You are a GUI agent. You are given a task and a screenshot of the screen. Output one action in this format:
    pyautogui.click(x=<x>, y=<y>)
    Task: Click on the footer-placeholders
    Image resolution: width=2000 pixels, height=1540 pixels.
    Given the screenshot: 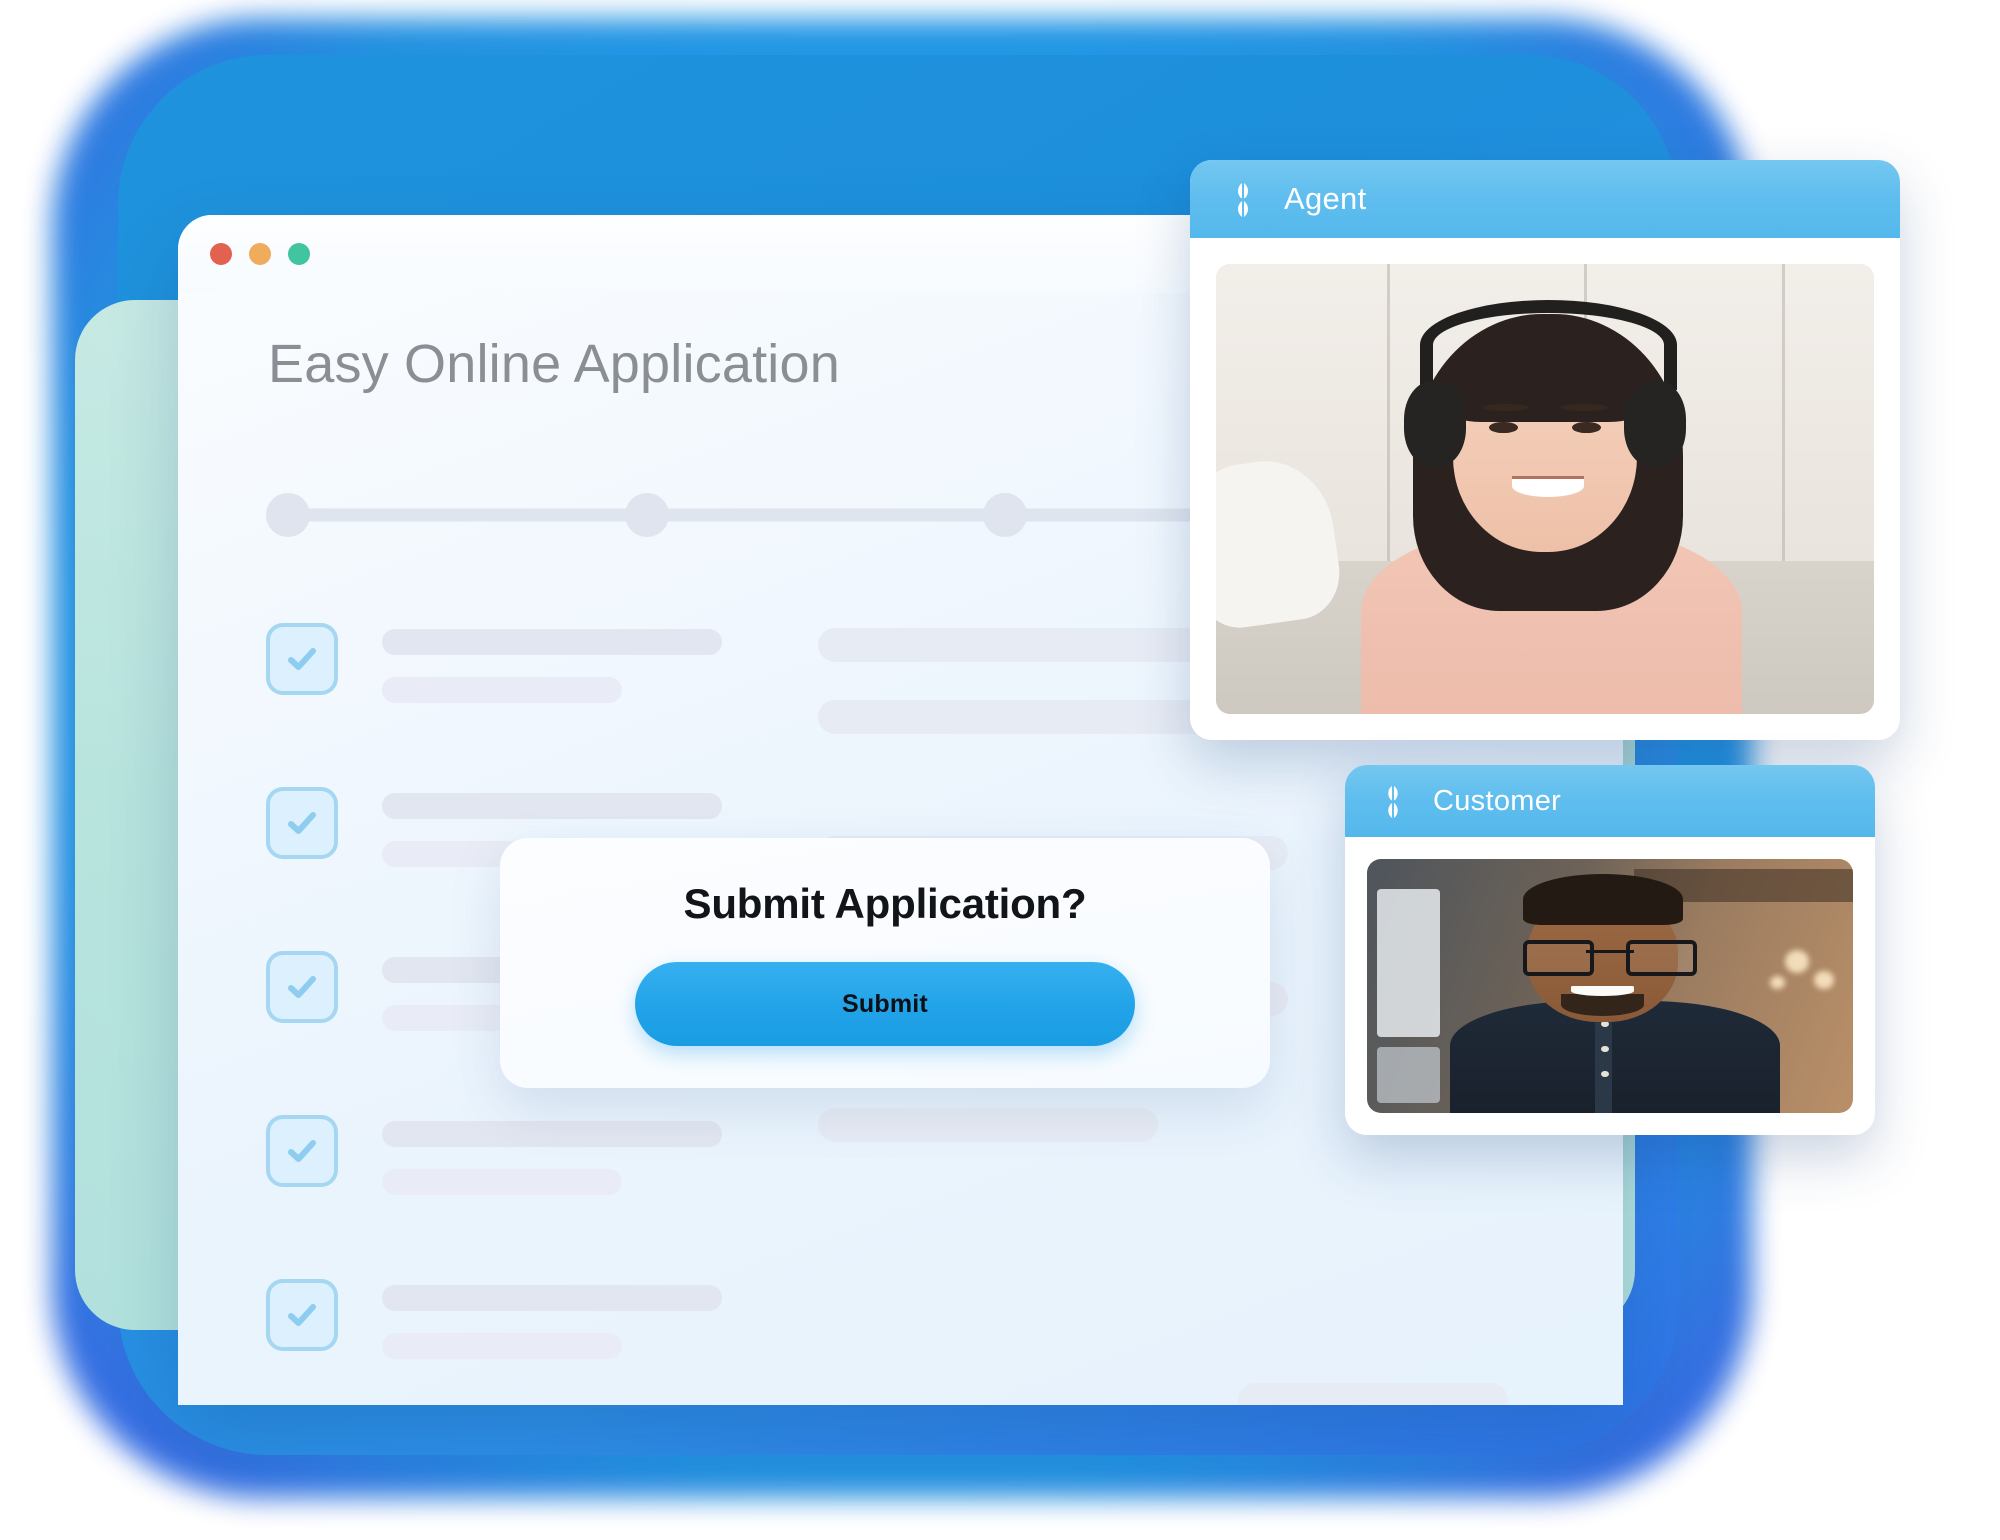 What is the action you would take?
    pyautogui.click(x=1430, y=1394)
    